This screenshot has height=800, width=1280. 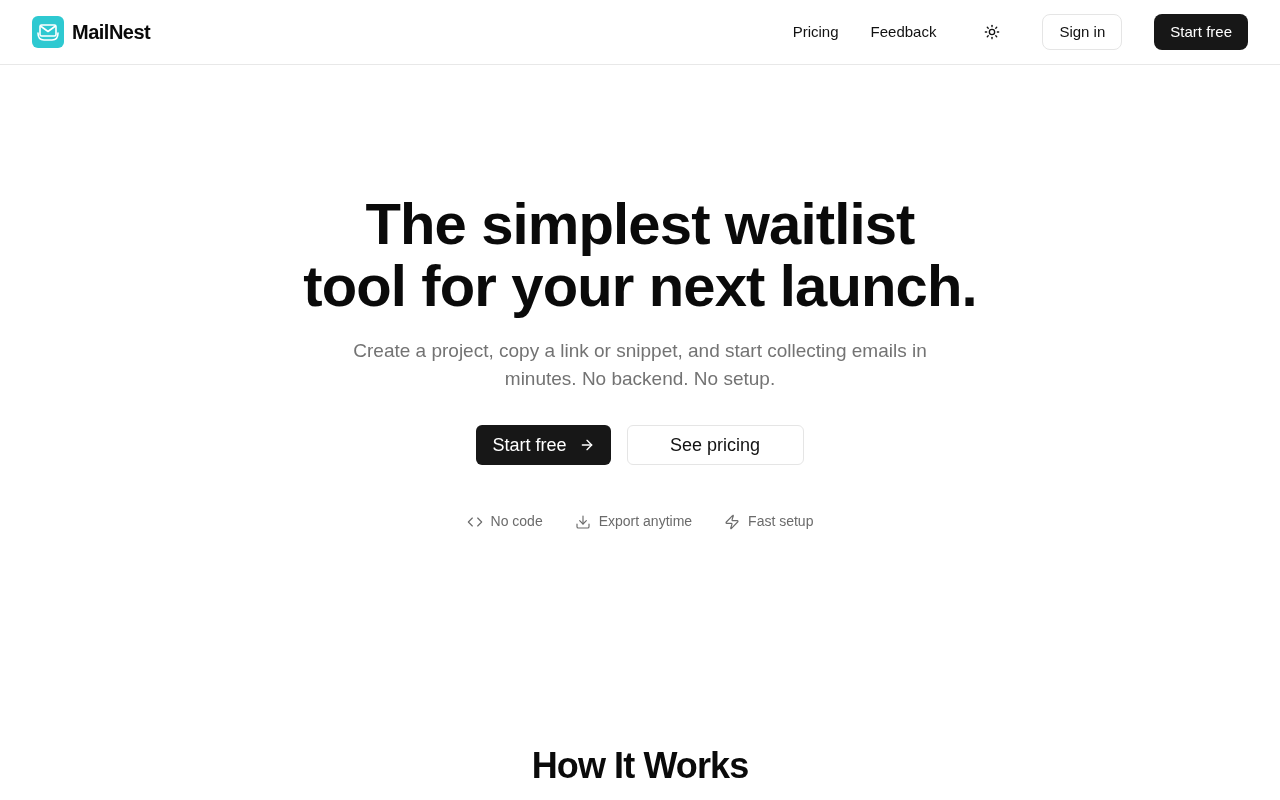 What do you see at coordinates (992, 32) in the screenshot?
I see `sun-icon` at bounding box center [992, 32].